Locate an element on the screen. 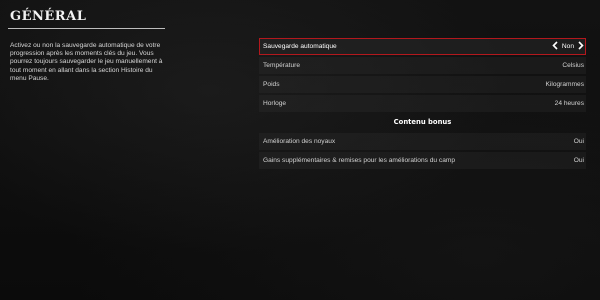 This screenshot has width=600, height=300. setting-row-weight: Poids Kilogrammes is located at coordinates (422, 84).